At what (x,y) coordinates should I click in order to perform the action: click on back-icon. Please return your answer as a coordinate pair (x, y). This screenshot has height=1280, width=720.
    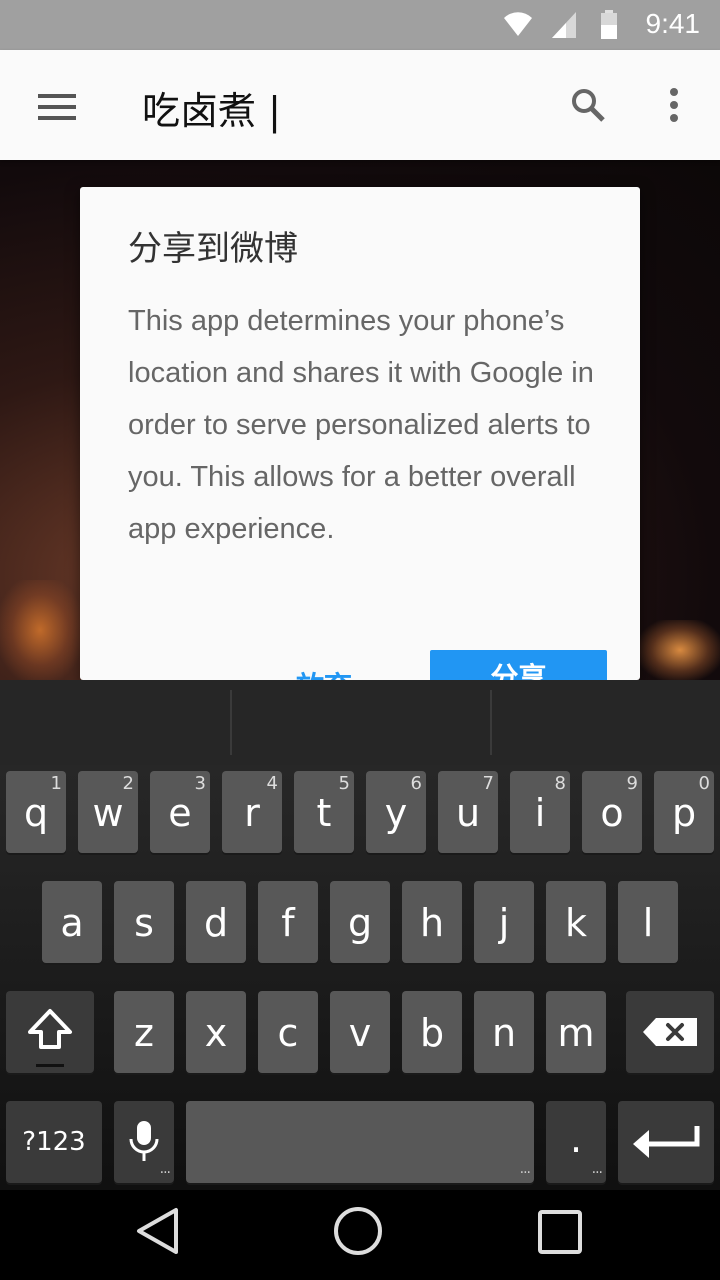
    Looking at the image, I should click on (158, 1231).